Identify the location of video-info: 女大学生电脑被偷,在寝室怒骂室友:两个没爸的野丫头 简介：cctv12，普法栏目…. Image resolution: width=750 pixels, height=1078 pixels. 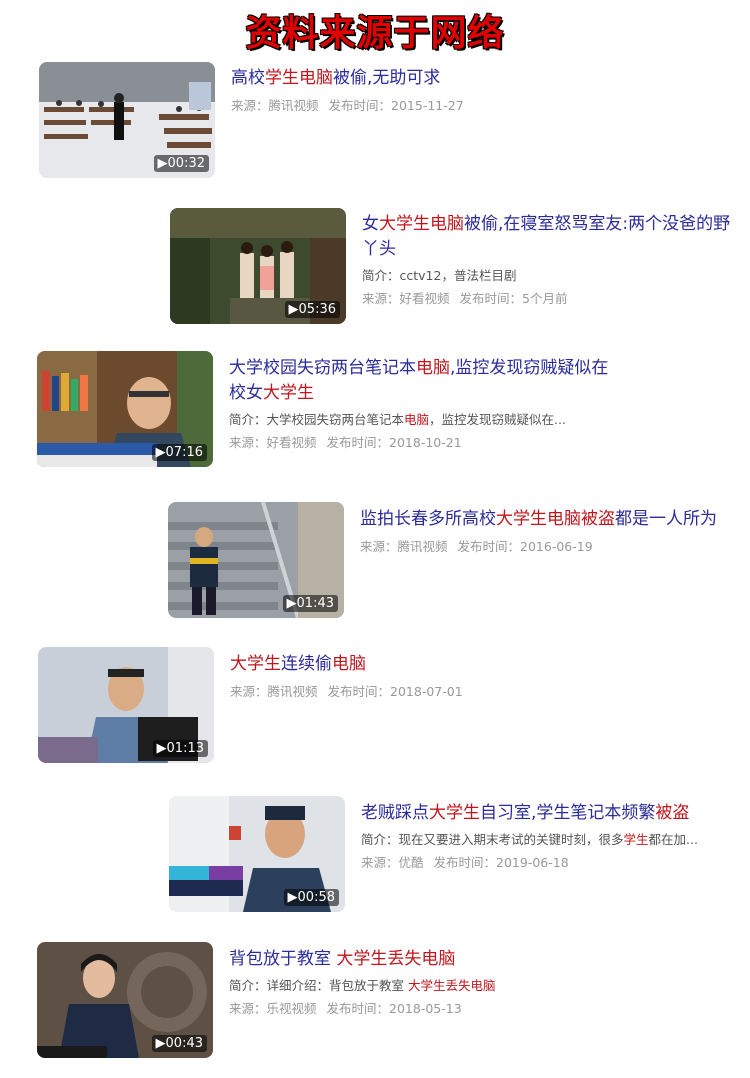
(549, 259).